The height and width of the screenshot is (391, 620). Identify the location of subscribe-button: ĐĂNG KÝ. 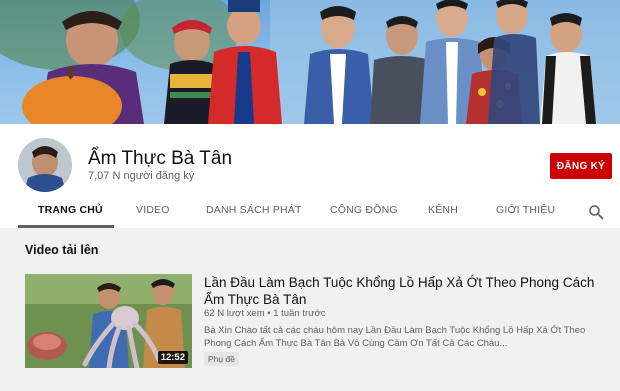
(581, 166).